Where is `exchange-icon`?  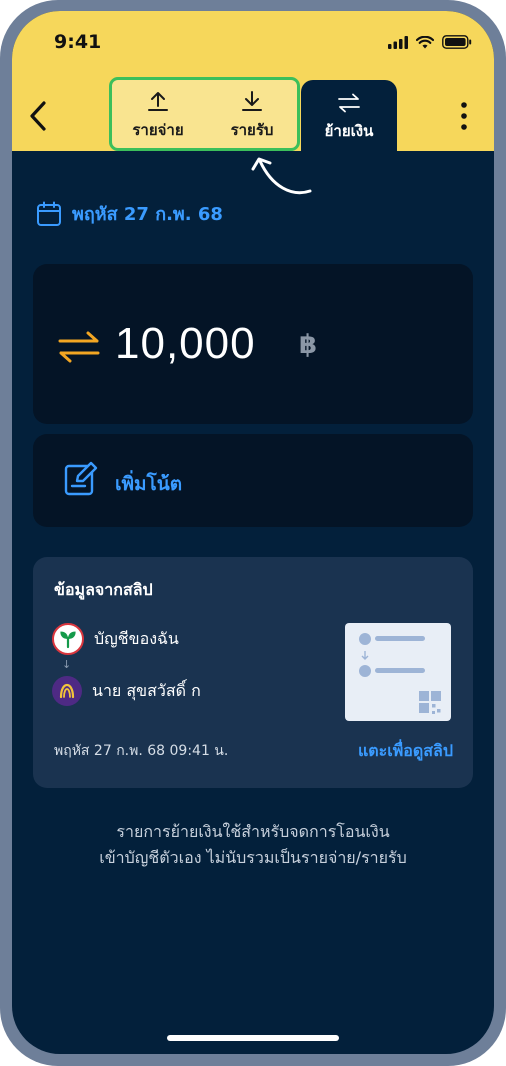
exchange-icon is located at coordinates (79, 347).